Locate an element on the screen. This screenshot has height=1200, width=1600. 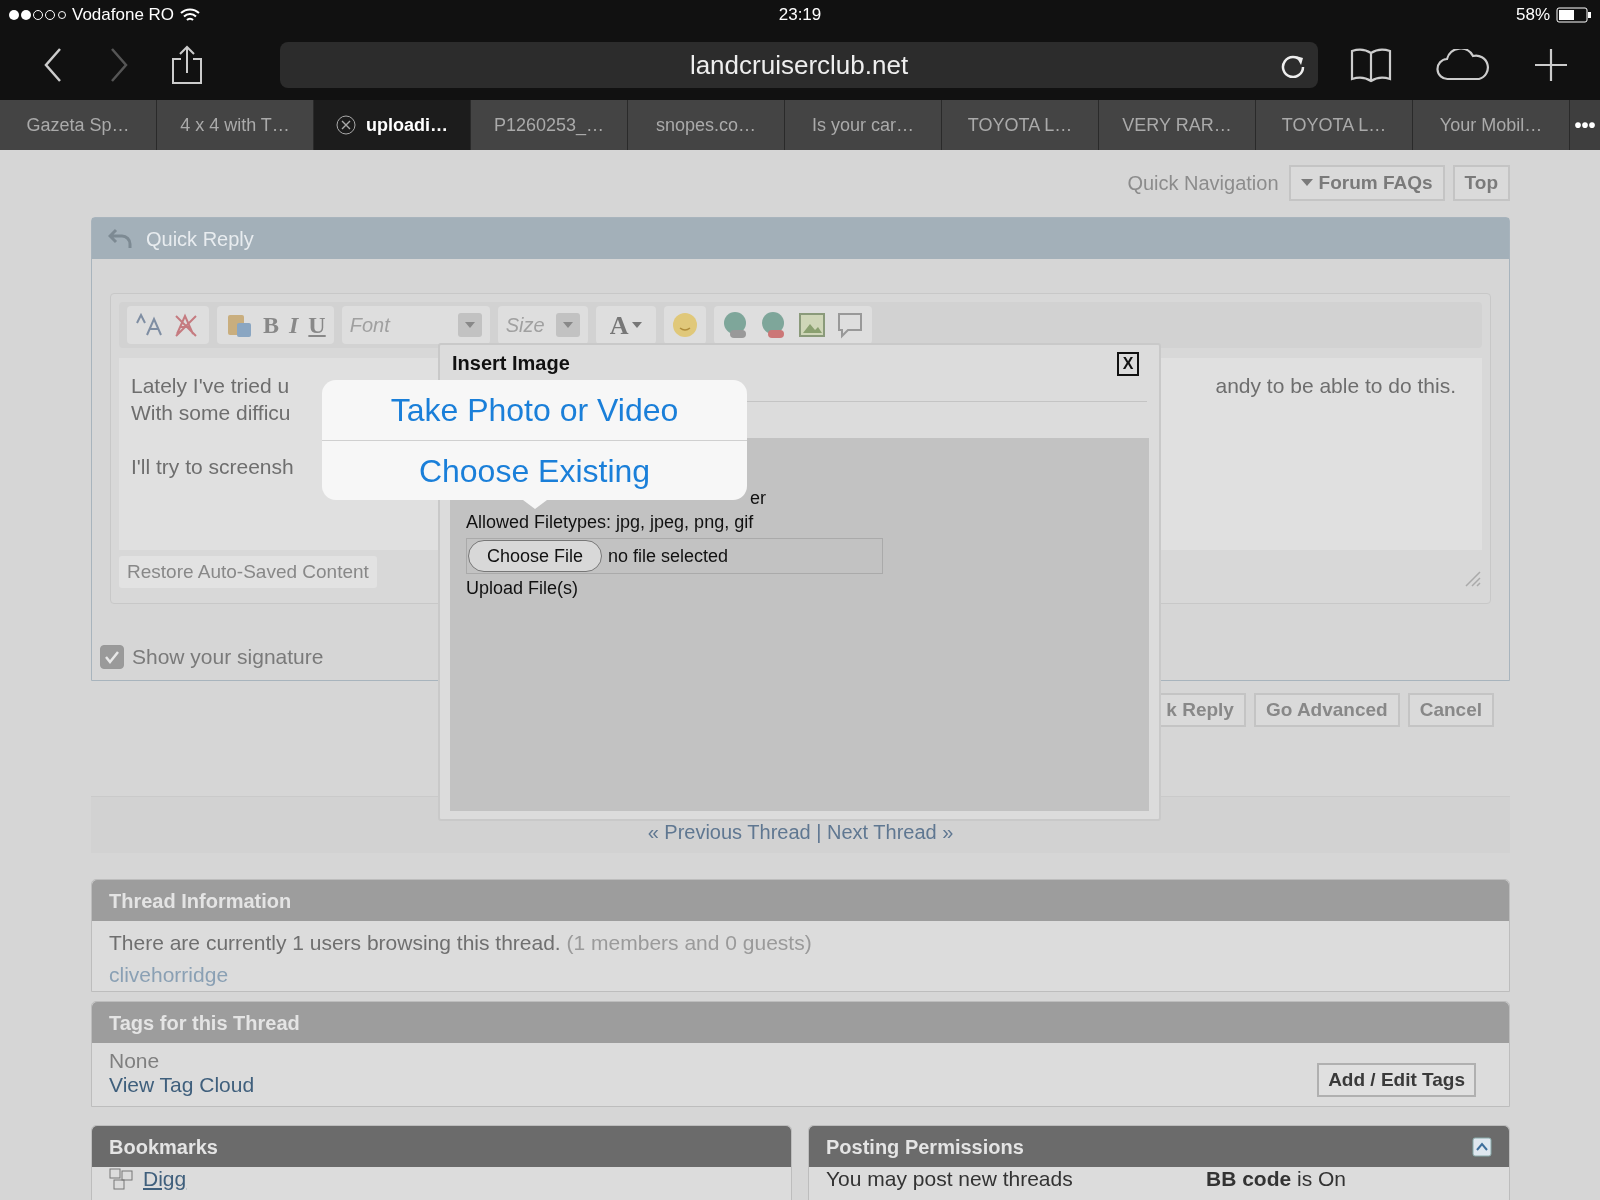
panel-title: Bookmarks is located at coordinates (163, 1147).